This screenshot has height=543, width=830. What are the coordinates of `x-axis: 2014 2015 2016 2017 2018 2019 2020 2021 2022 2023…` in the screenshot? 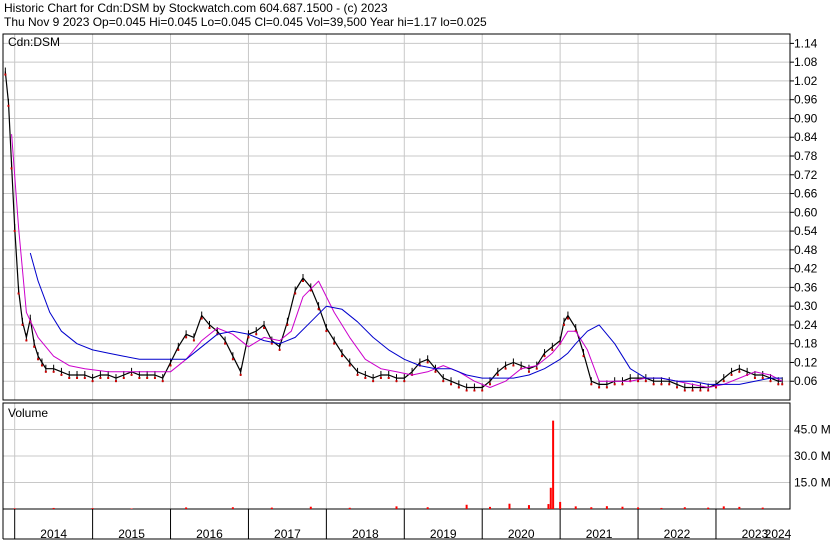 It's located at (397, 525).